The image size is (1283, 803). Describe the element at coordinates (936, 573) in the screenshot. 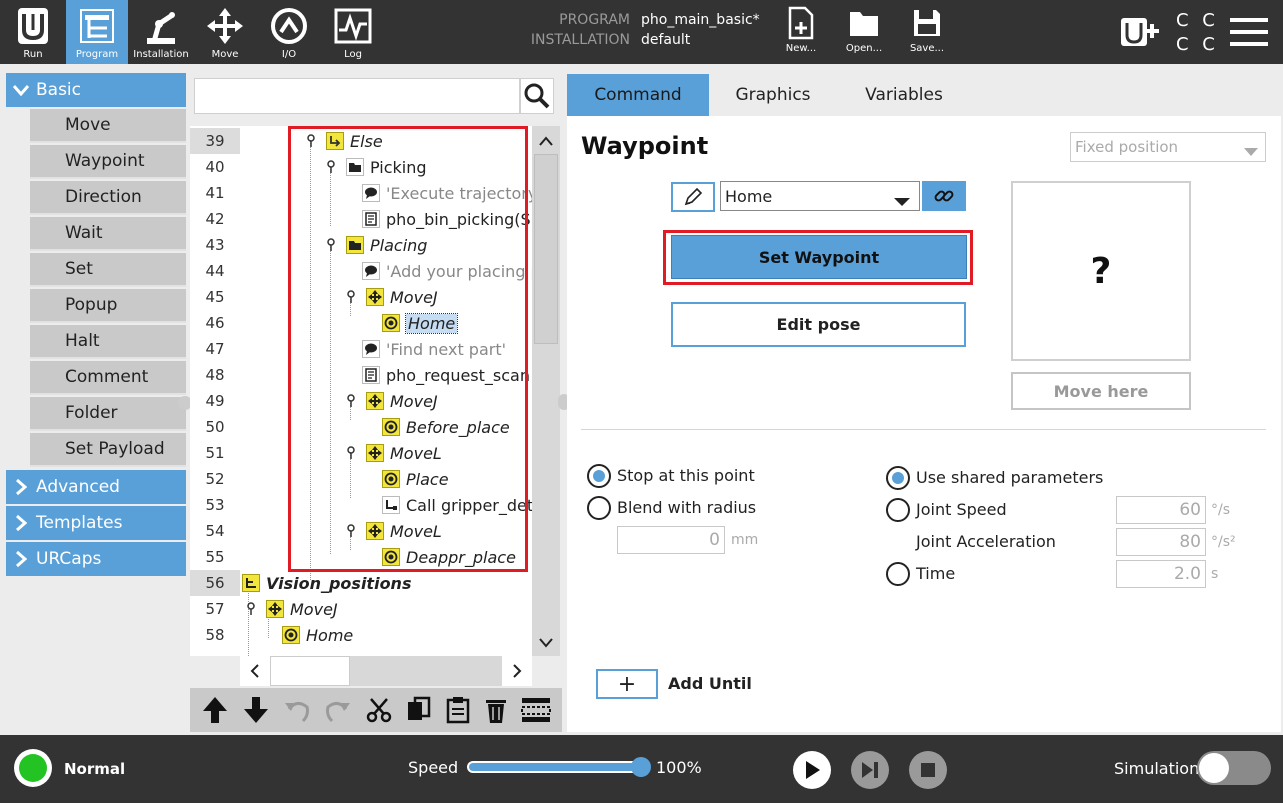

I see `time-label: Time` at that location.